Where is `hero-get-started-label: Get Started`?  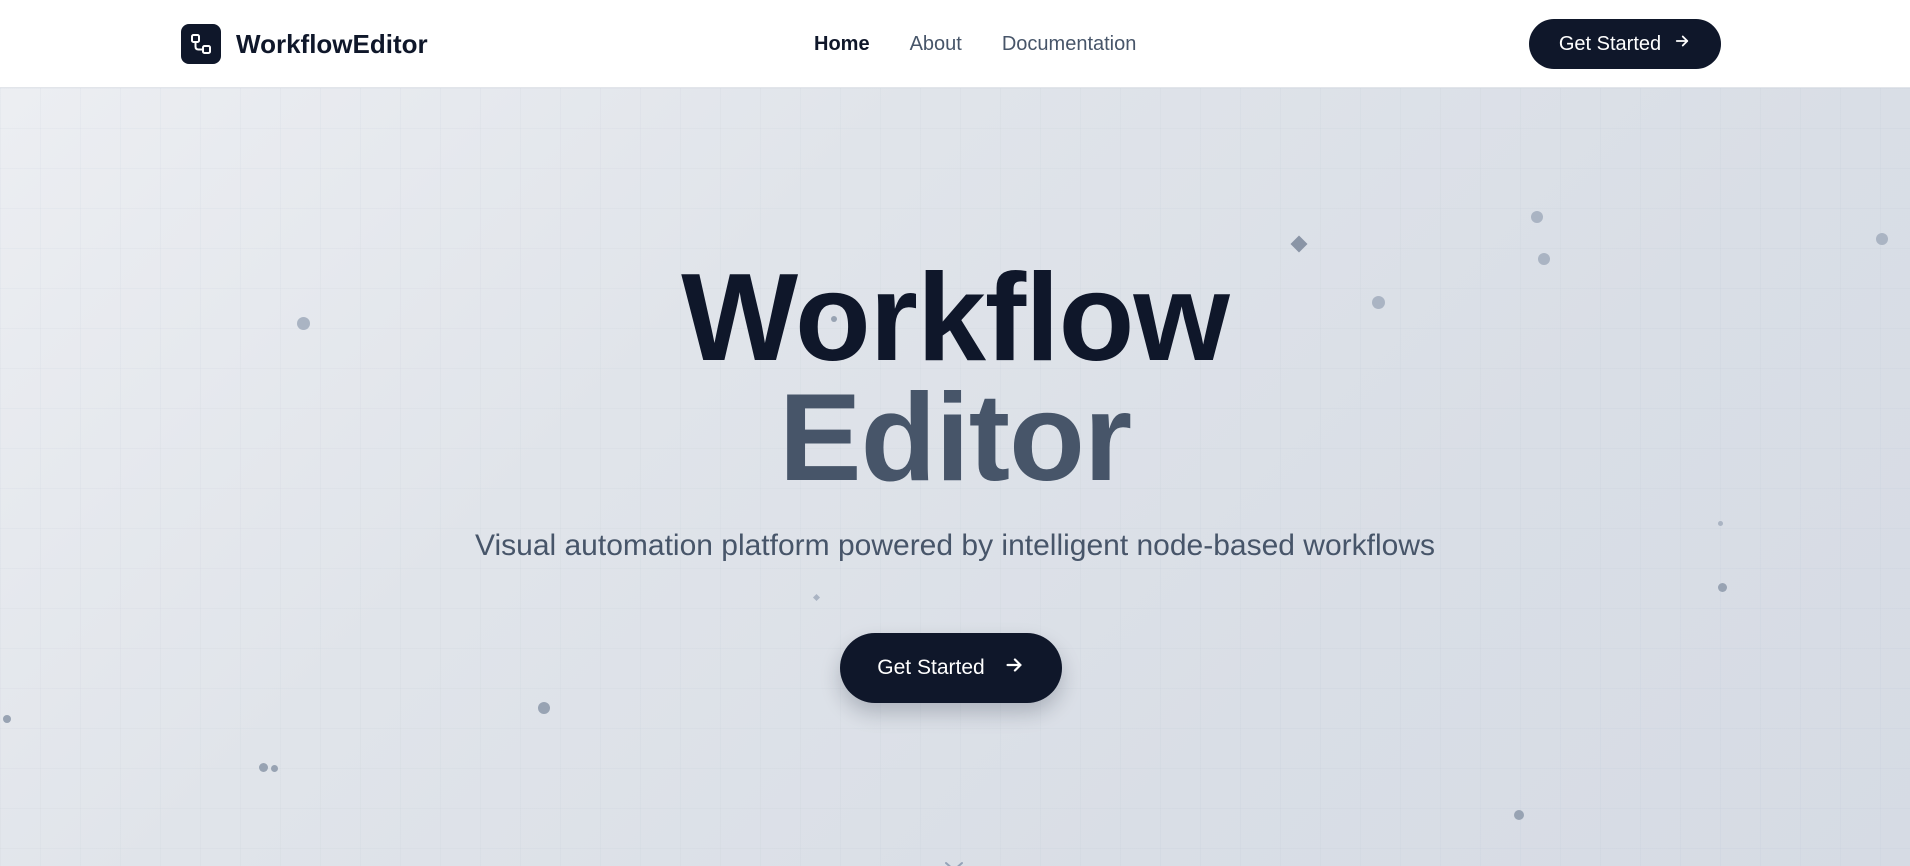
hero-get-started-label: Get Started is located at coordinates (931, 667).